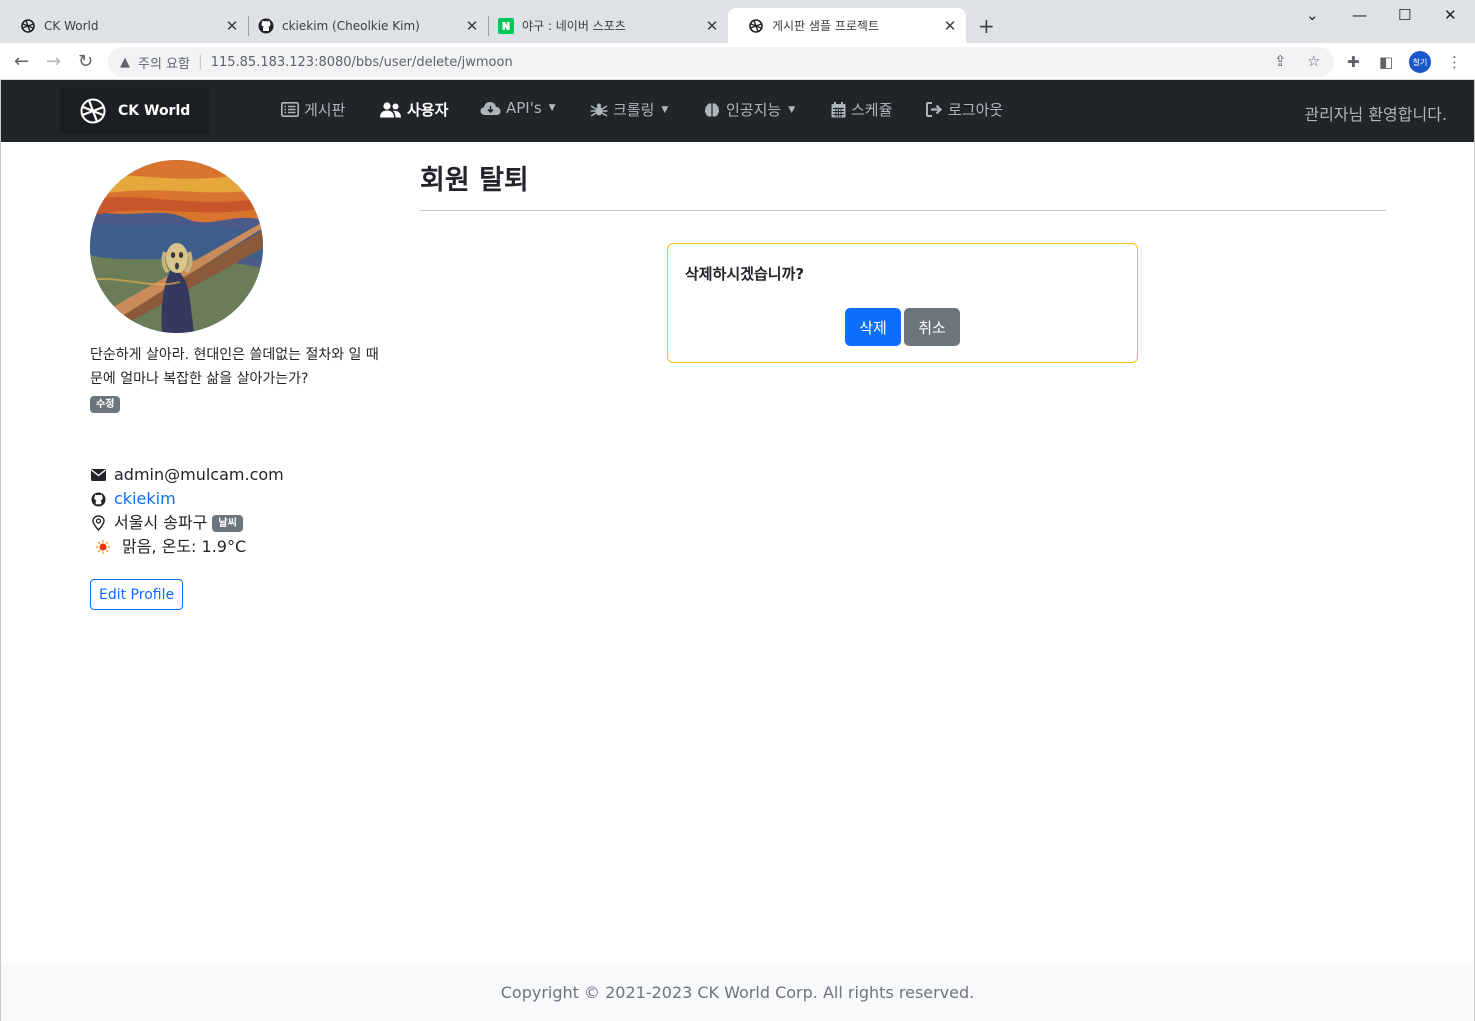  Describe the element at coordinates (124, 25) in the screenshot. I see `browser-tab: CK World ✕` at that location.